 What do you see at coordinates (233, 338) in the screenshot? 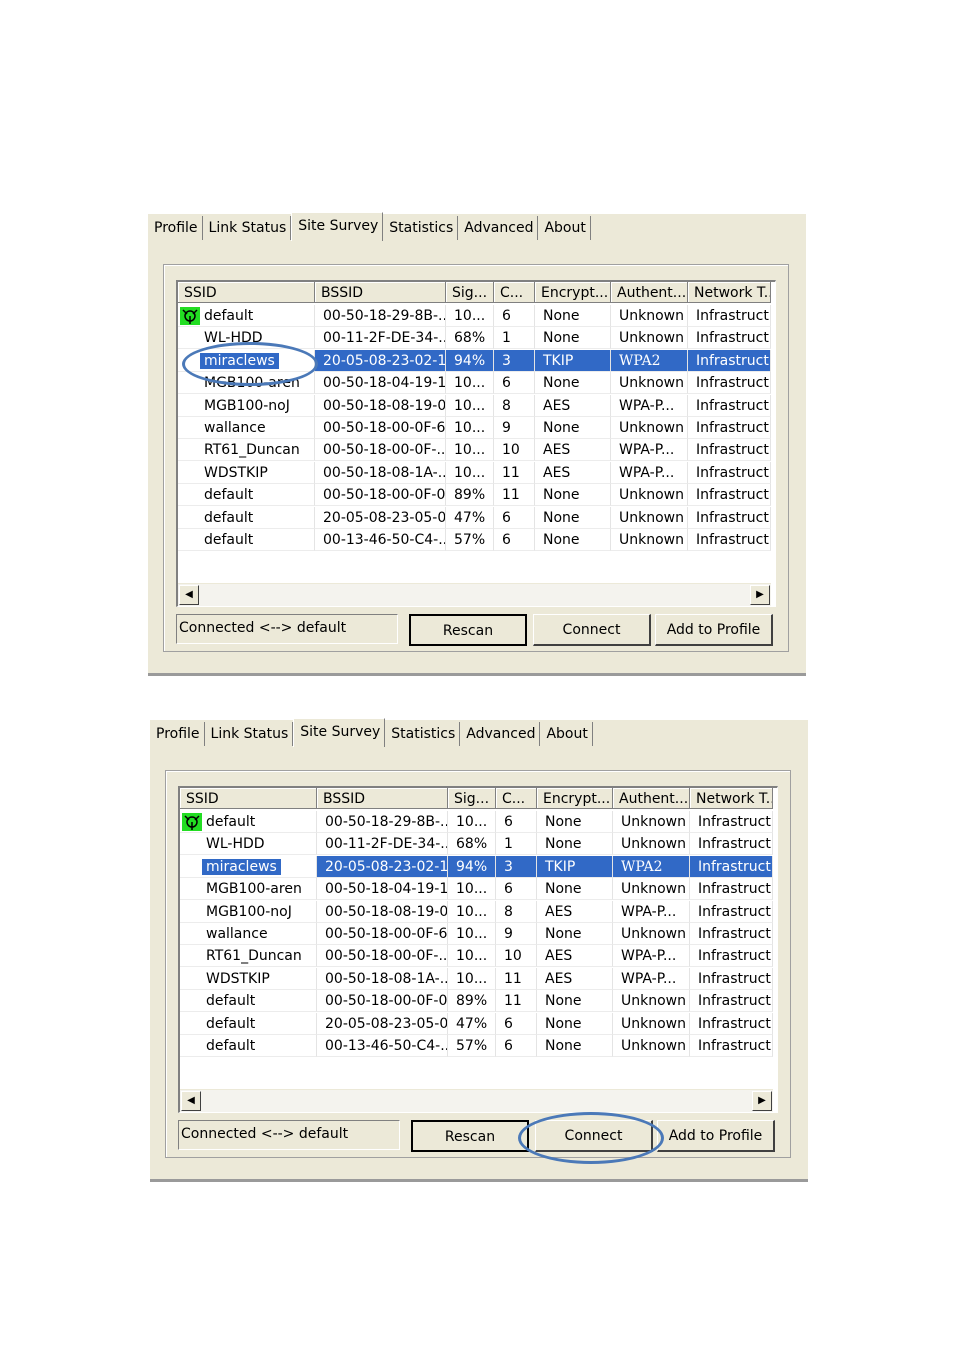
I see `cell-text: WL-HDD` at bounding box center [233, 338].